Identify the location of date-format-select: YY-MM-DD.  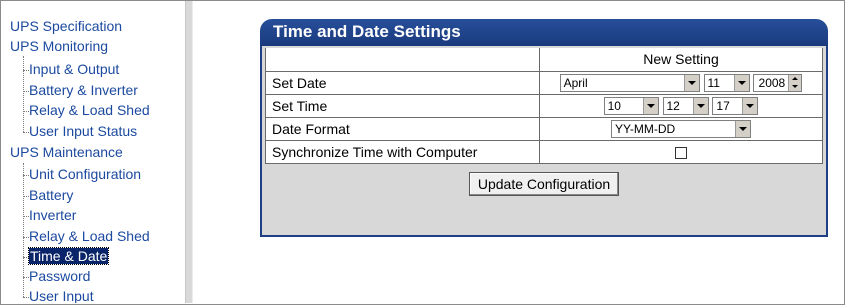
(681, 128).